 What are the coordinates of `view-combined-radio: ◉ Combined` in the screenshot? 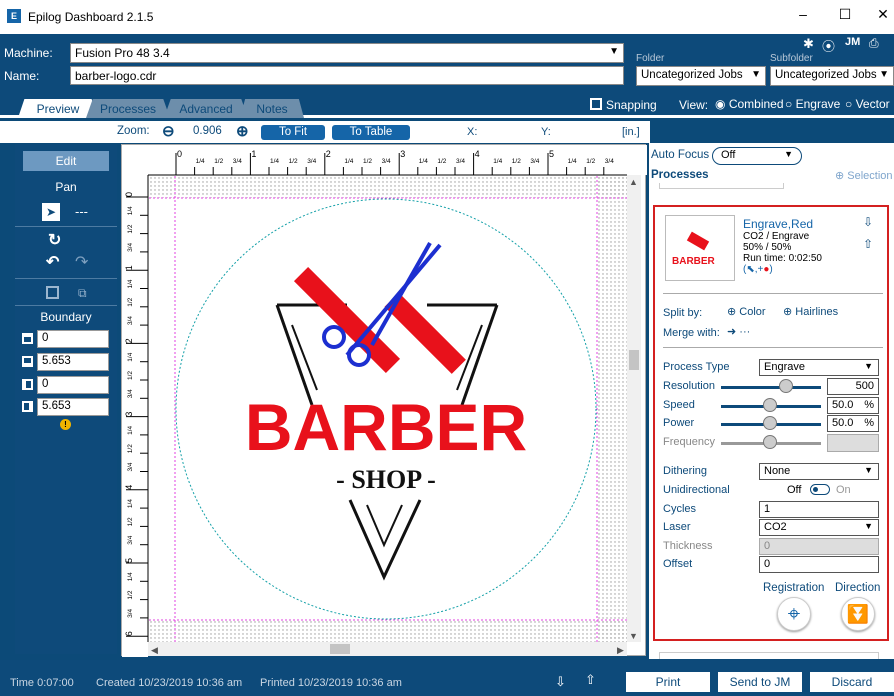 It's located at (749, 104).